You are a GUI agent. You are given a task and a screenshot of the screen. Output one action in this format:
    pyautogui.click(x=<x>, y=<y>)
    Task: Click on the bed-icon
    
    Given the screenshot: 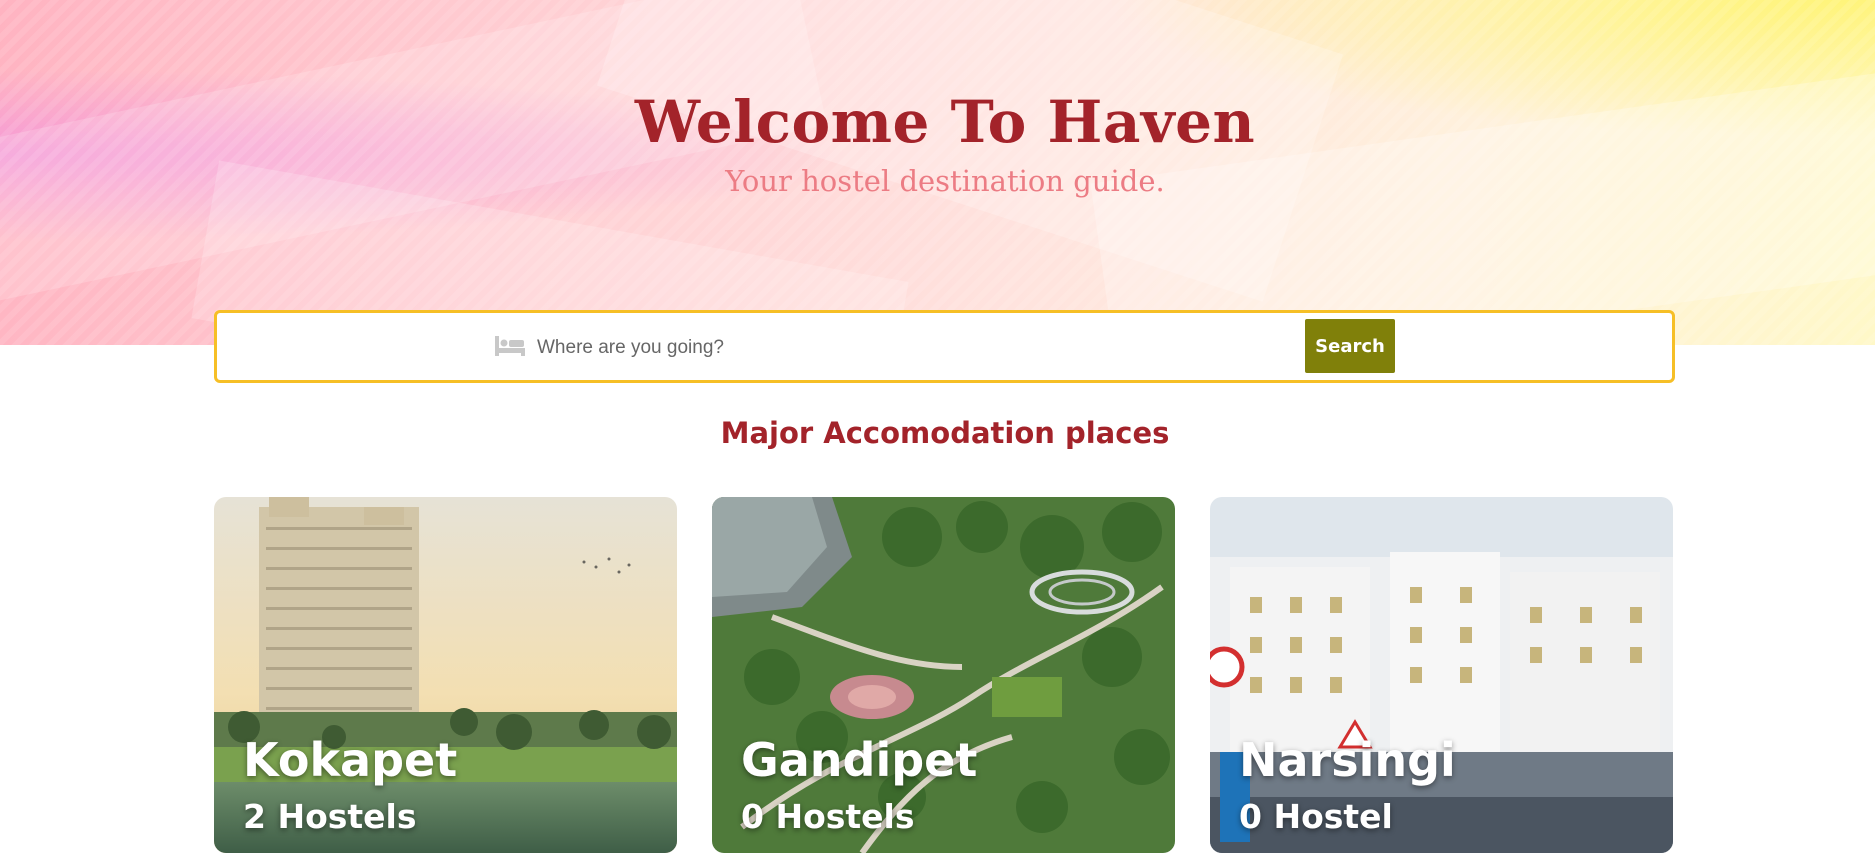 What is the action you would take?
    pyautogui.click(x=510, y=346)
    